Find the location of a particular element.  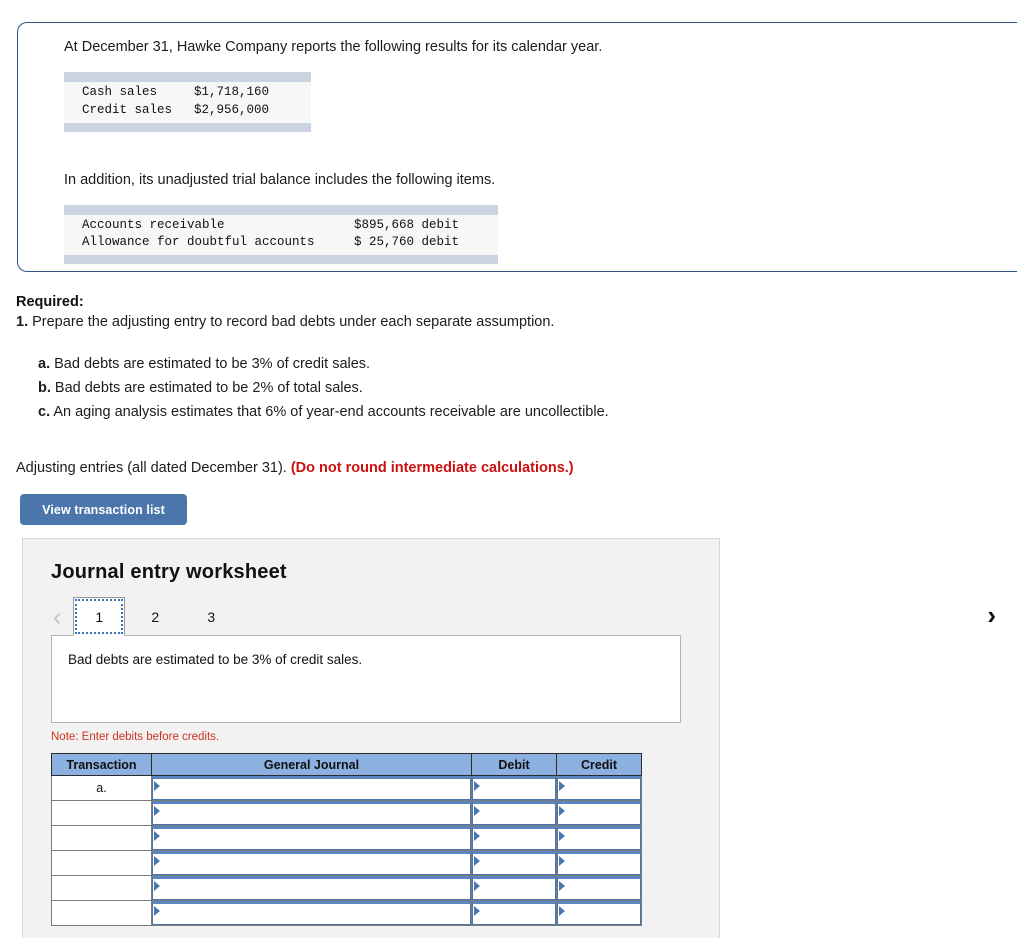

worksheet-title: Journal entry worksheet is located at coordinates (169, 572).